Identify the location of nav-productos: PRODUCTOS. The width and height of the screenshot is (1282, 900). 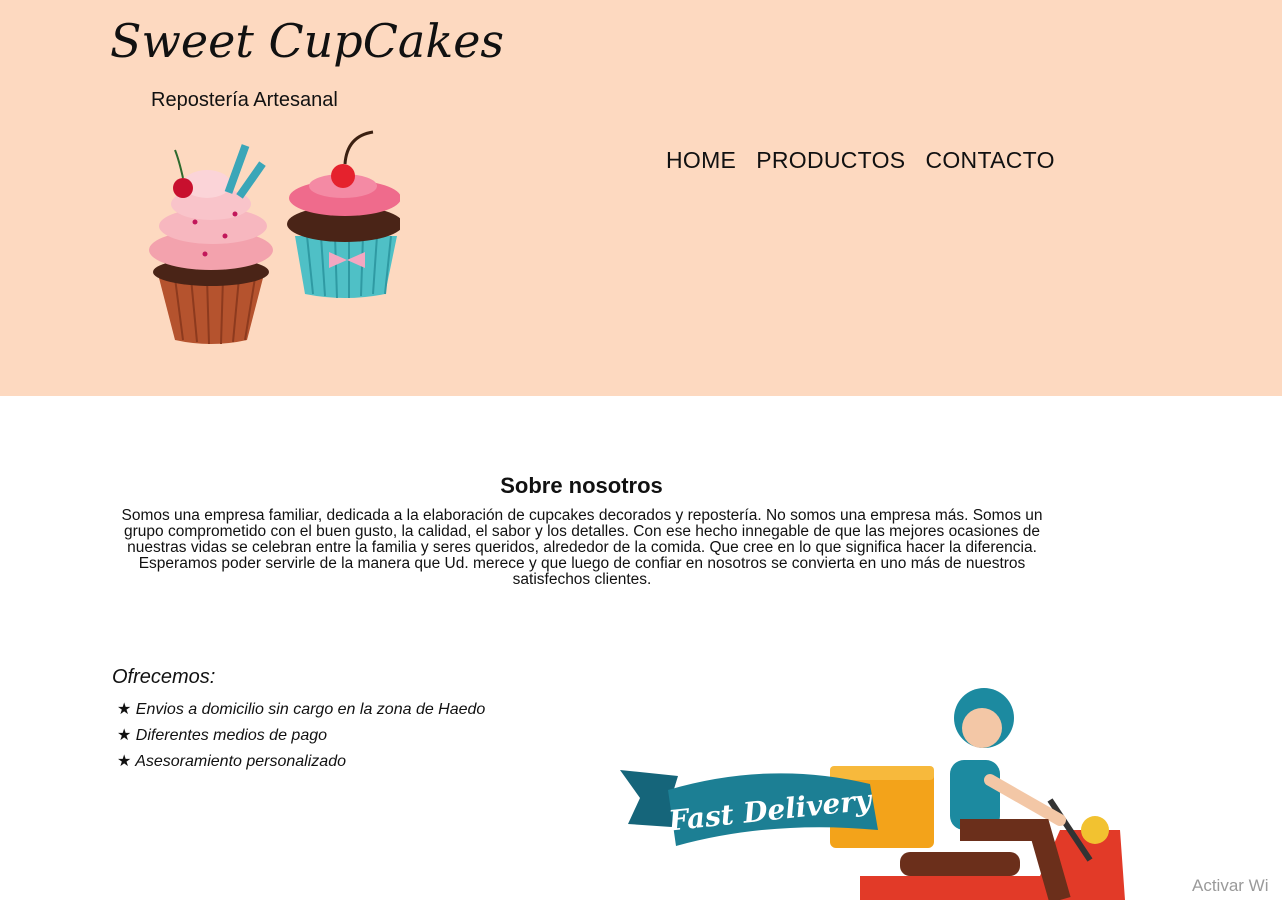
(830, 160).